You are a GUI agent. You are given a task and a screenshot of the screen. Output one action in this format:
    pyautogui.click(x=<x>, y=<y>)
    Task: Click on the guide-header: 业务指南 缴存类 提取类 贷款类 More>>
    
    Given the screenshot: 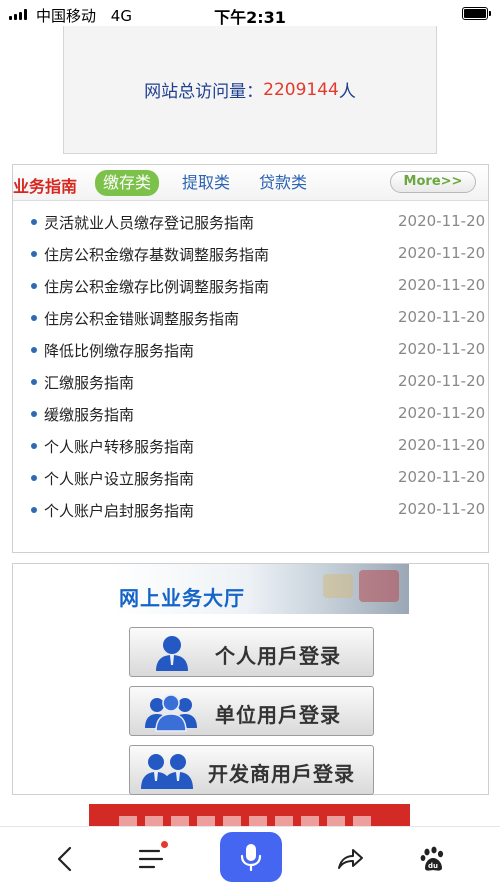 What is the action you would take?
    pyautogui.click(x=250, y=183)
    